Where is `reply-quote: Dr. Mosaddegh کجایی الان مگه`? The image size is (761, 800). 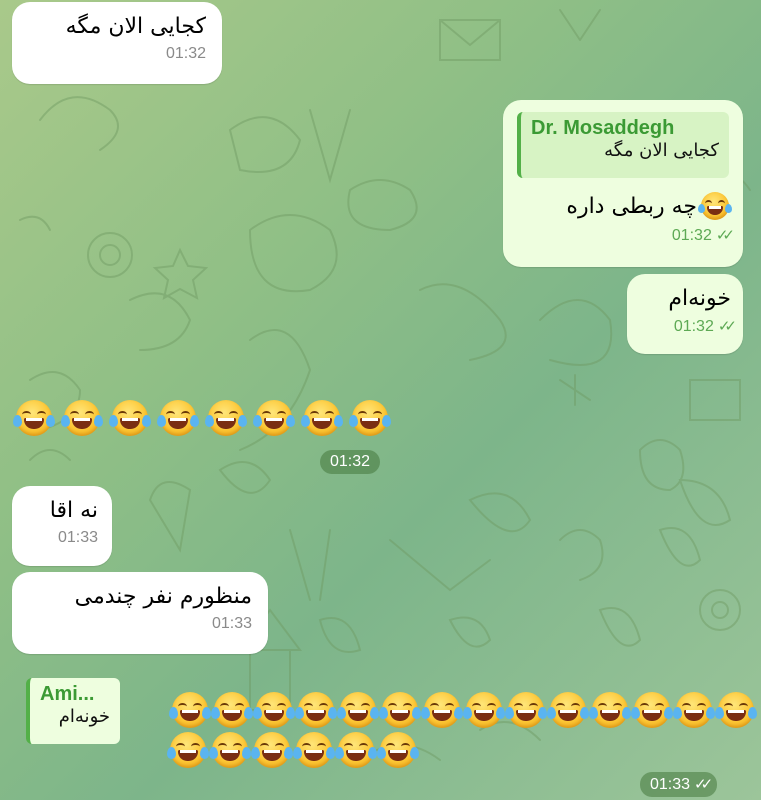 reply-quote: Dr. Mosaddegh کجایی الان مگه is located at coordinates (623, 145).